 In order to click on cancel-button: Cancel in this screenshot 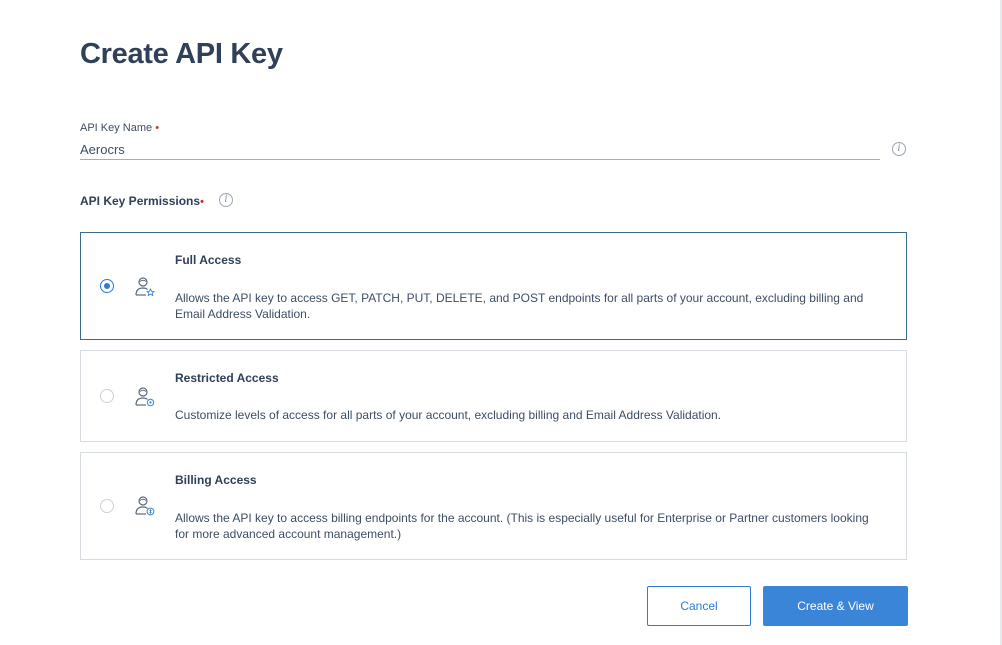, I will do `click(699, 606)`.